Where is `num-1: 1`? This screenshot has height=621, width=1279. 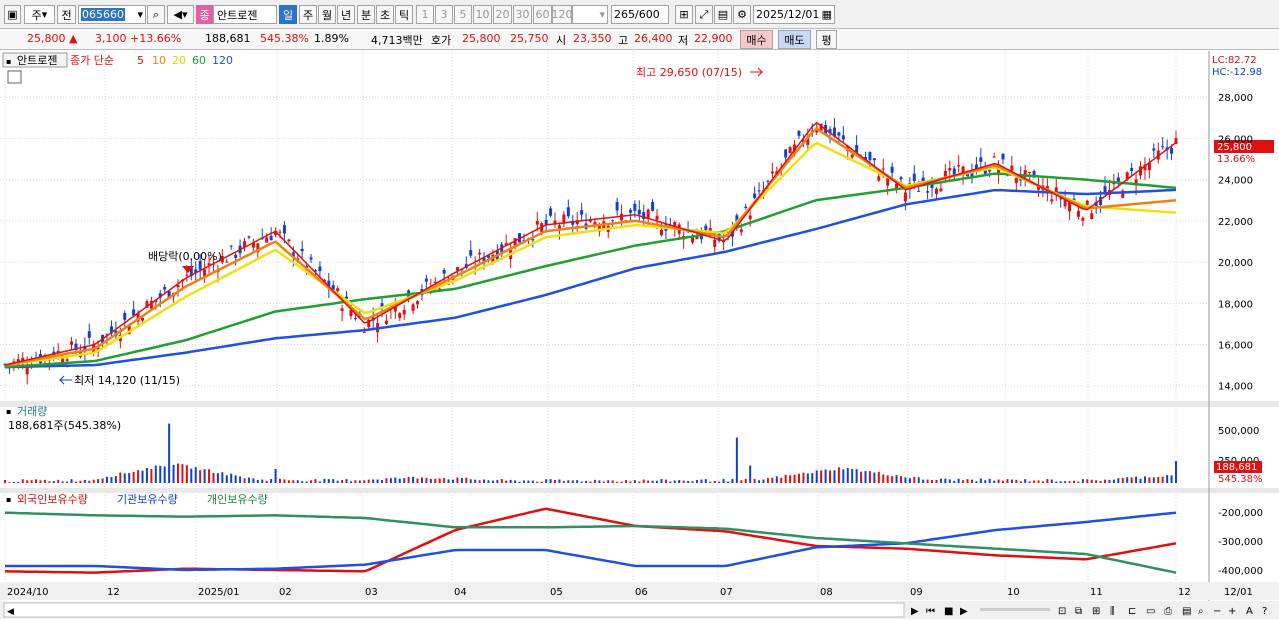
num-1: 1 is located at coordinates (425, 14).